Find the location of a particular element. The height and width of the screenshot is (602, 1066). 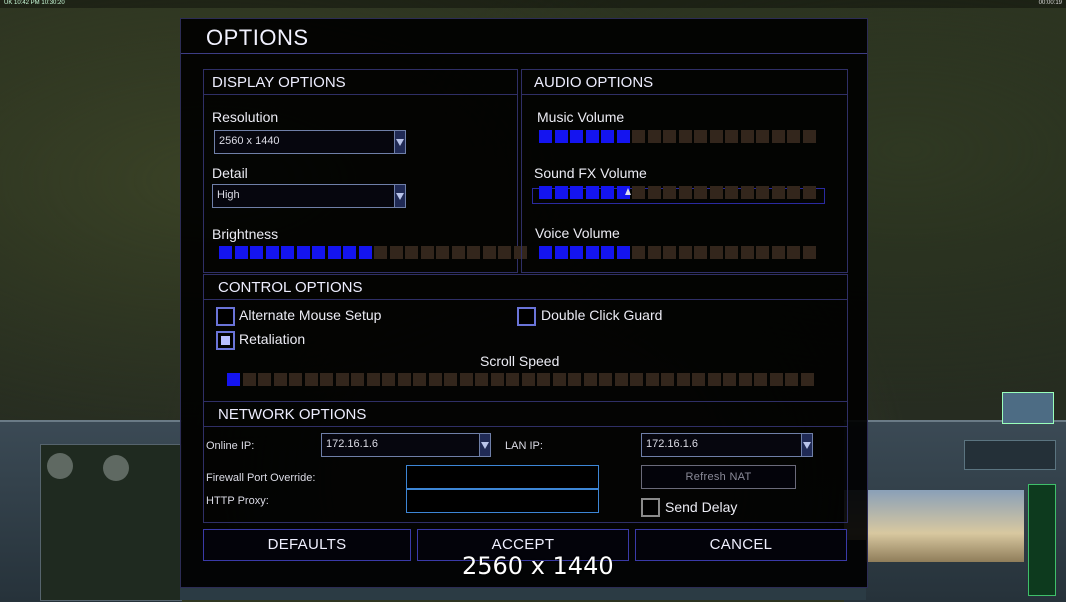

alternate-mouse-checkbox is located at coordinates (225, 316).